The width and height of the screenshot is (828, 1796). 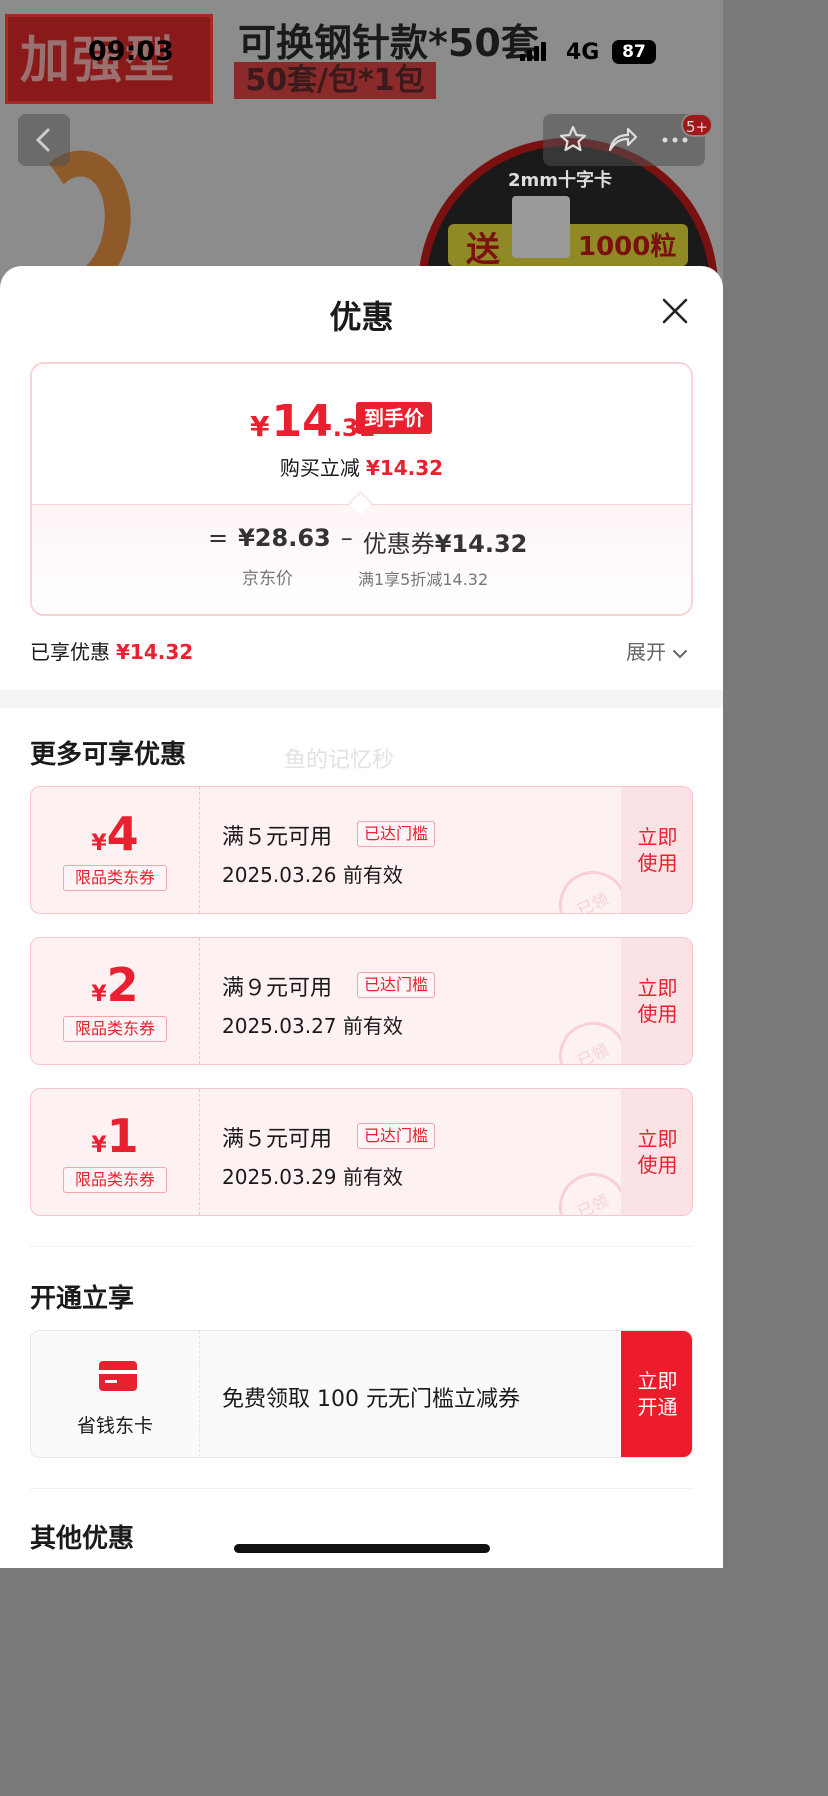 What do you see at coordinates (483, 250) in the screenshot?
I see `promo-send: 送` at bounding box center [483, 250].